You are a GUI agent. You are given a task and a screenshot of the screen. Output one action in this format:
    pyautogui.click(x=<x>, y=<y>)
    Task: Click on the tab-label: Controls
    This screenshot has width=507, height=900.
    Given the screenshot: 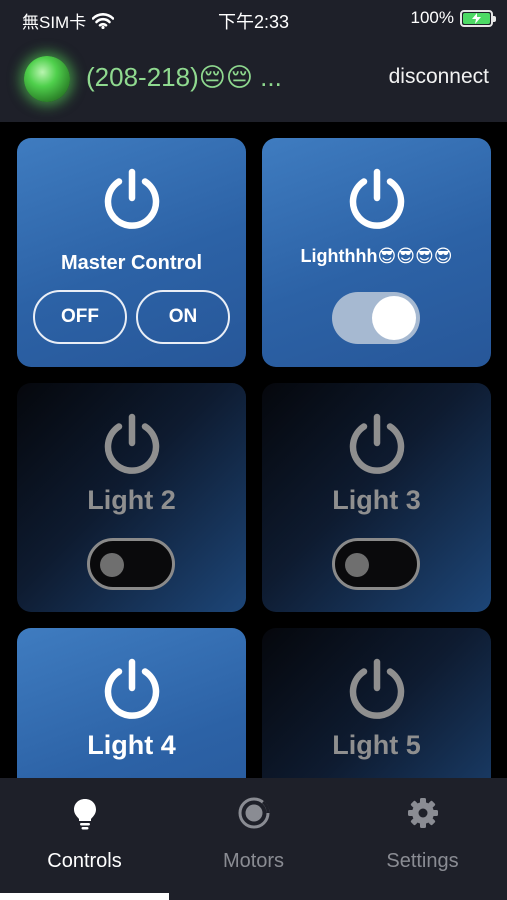 What is the action you would take?
    pyautogui.click(x=84, y=861)
    